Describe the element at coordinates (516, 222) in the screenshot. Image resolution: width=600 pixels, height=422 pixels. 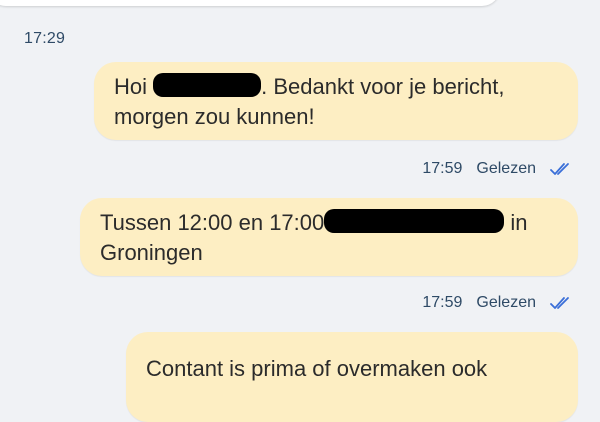
I see `message-text: in` at that location.